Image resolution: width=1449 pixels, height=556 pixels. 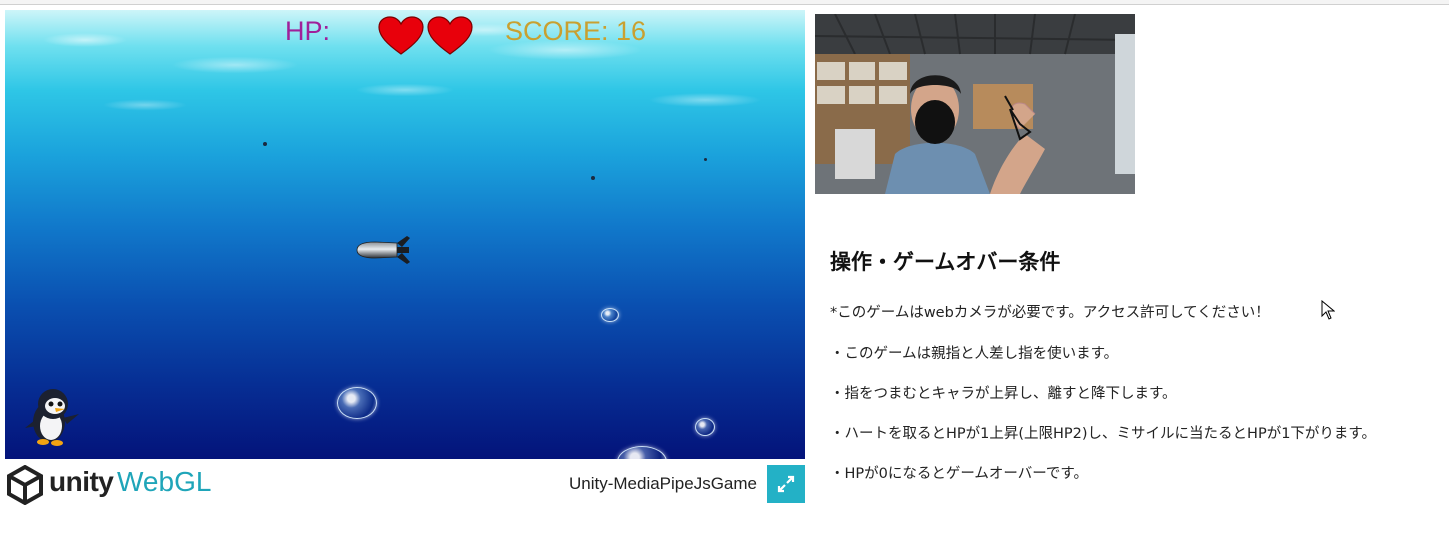 What do you see at coordinates (576, 31) in the screenshot?
I see `score-display: SCORE: 16` at bounding box center [576, 31].